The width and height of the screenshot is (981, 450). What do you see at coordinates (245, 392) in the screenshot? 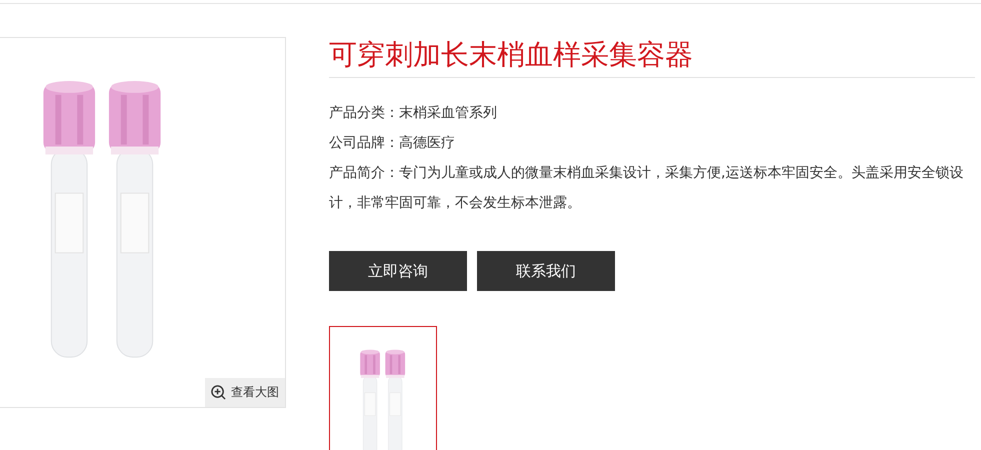
I see `view-large-button: 查看大图` at bounding box center [245, 392].